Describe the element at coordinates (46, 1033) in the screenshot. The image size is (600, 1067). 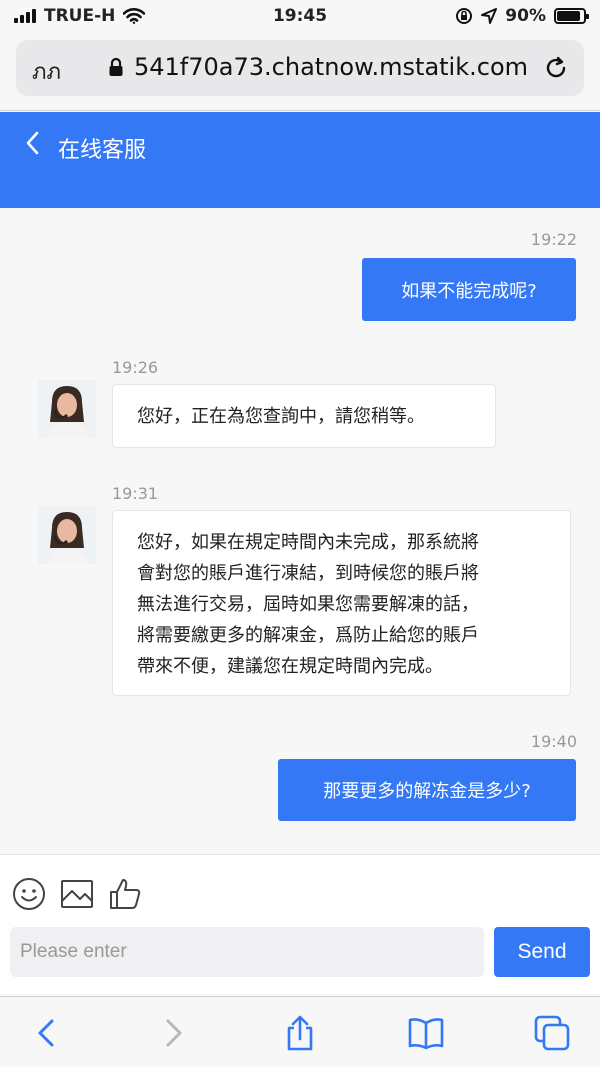
I see `back-icon` at that location.